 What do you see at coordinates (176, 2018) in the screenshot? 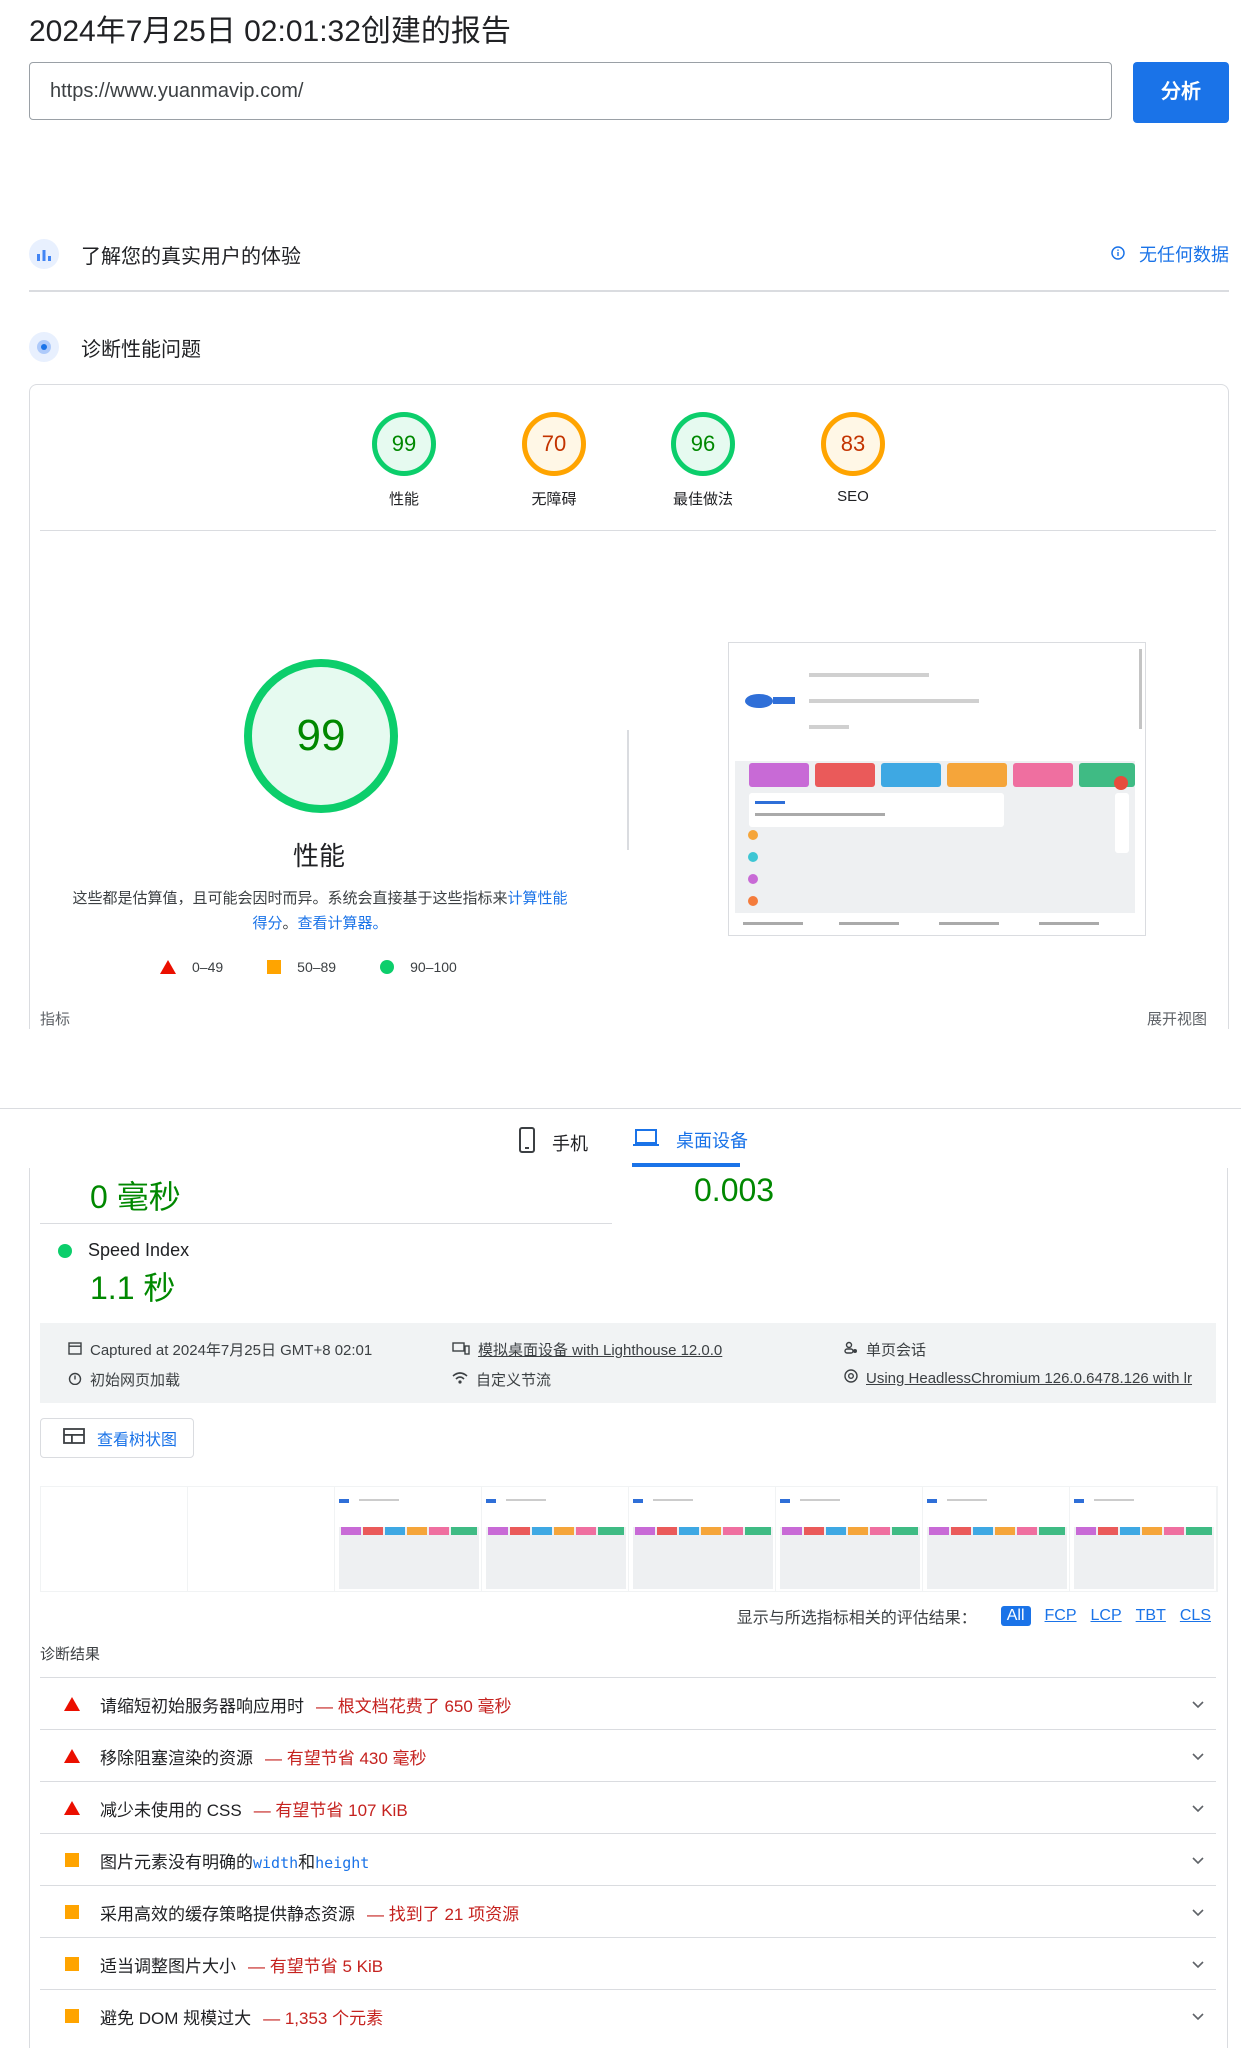
I see `audit-title: 避免 DOM 规模过大` at bounding box center [176, 2018].